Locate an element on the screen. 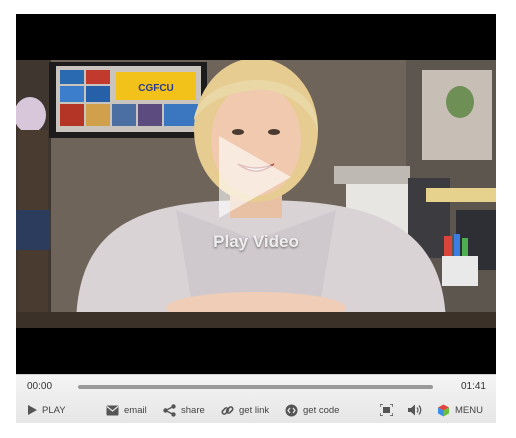 This screenshot has width=516, height=438. get-link-button: get link is located at coordinates (245, 410).